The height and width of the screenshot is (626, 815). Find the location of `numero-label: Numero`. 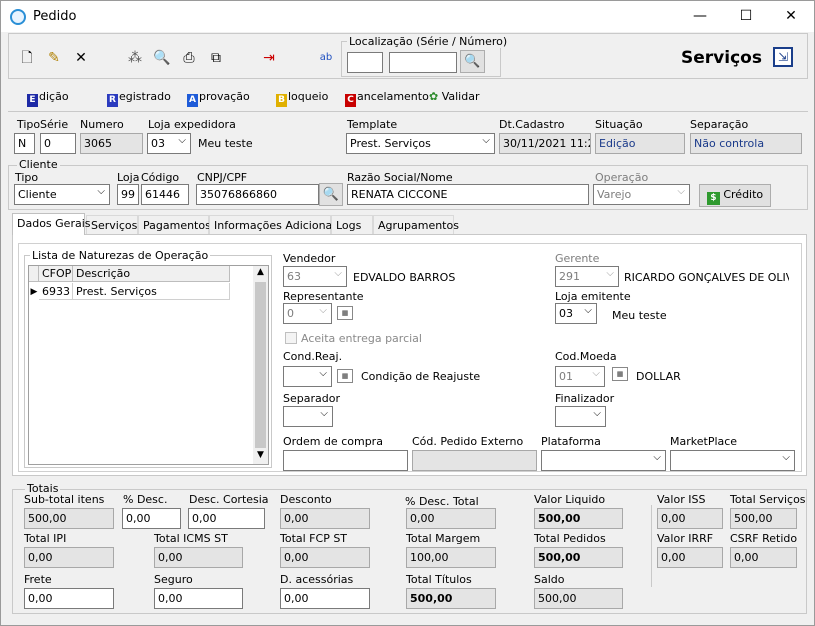

numero-label: Numero is located at coordinates (102, 124).